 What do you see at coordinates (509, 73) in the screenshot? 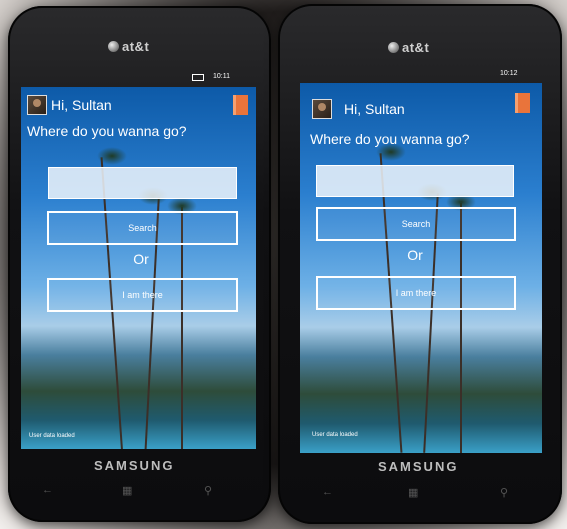
I see `clock: 10:12` at bounding box center [509, 73].